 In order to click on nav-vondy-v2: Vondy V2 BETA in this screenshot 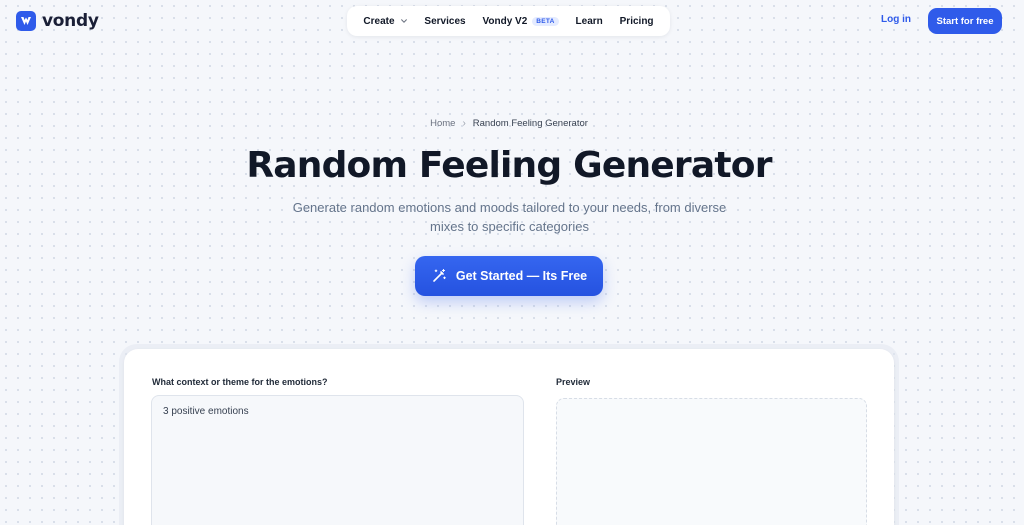, I will do `click(520, 21)`.